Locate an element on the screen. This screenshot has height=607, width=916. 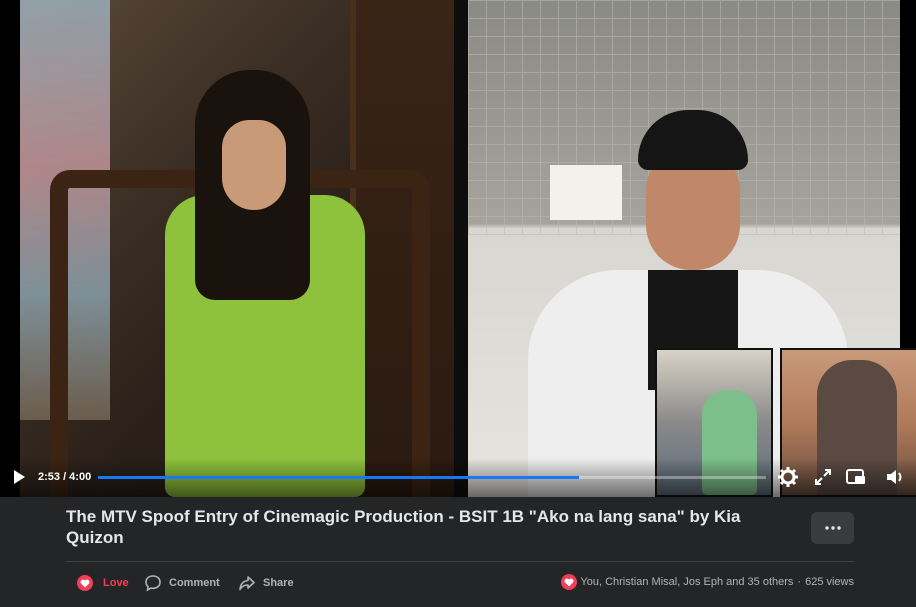
view-count: 625 views is located at coordinates (829, 582).